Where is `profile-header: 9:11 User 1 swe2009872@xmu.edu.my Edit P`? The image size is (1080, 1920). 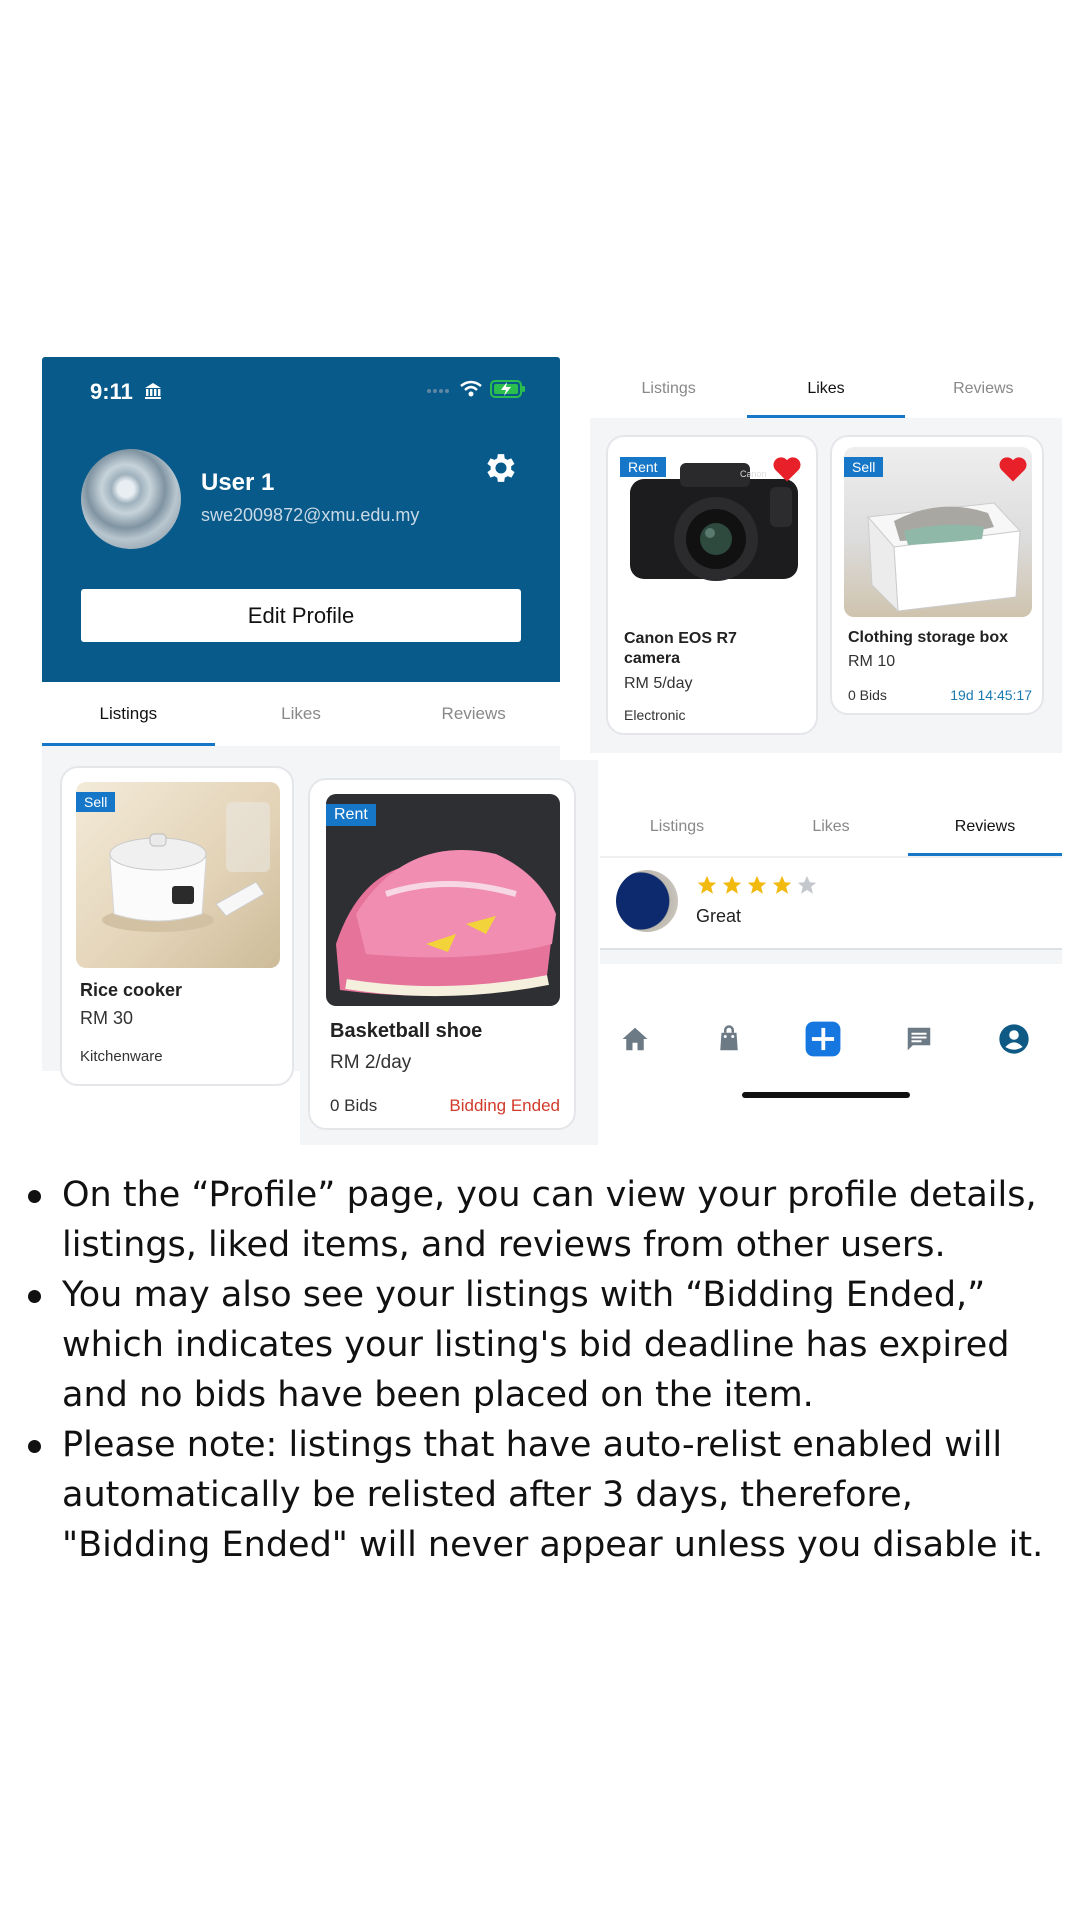 profile-header: 9:11 User 1 swe2009872@xmu.edu.my Edit P is located at coordinates (301, 519).